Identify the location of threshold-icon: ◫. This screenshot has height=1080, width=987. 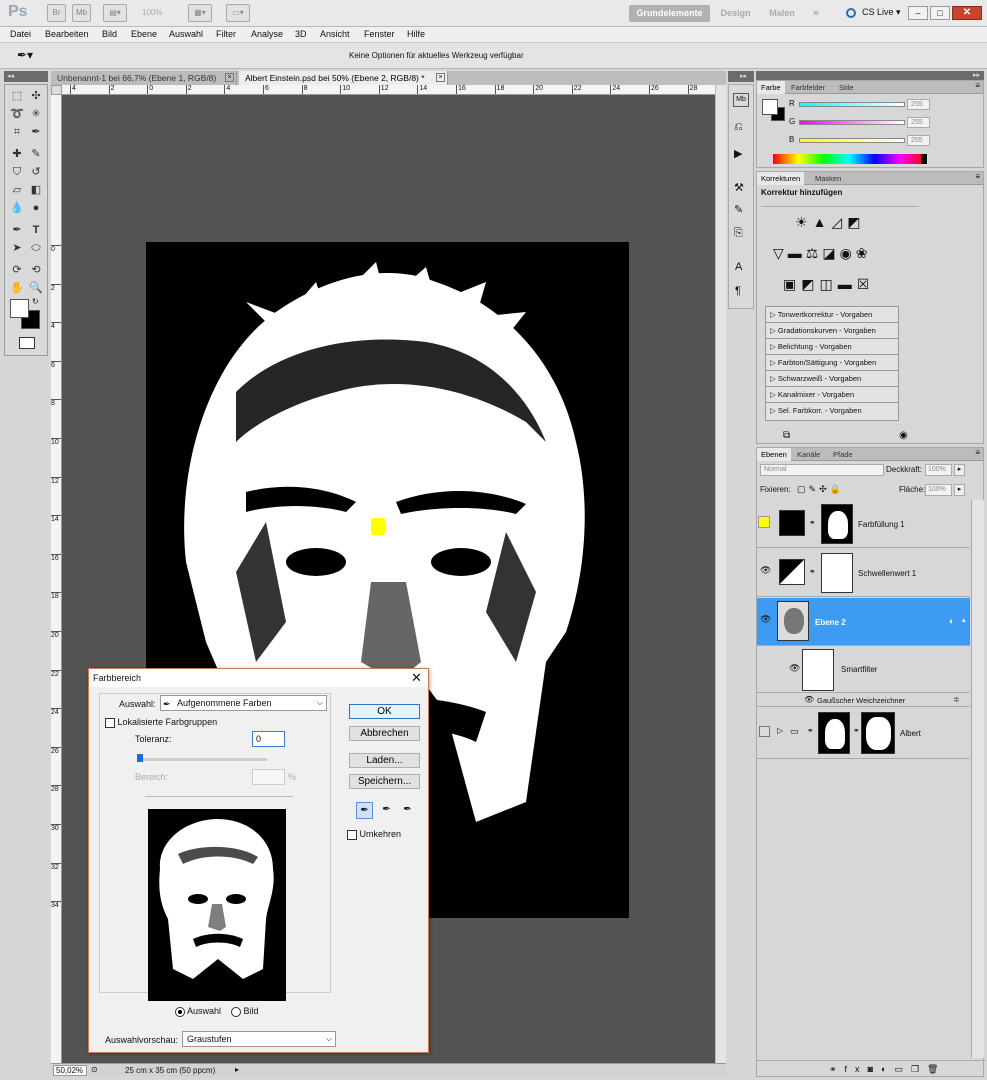
(828, 284).